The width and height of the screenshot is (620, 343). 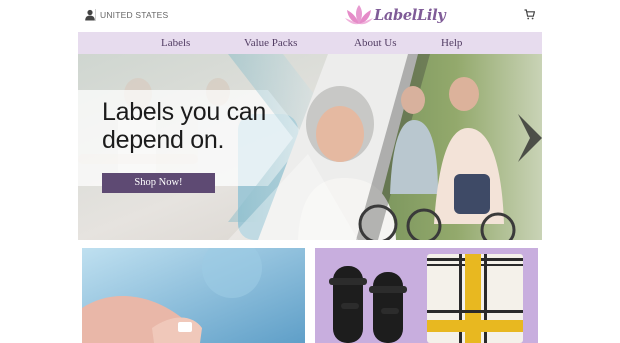 What do you see at coordinates (310, 16) in the screenshot?
I see `top-bar: UNITED STATES LabelLily` at bounding box center [310, 16].